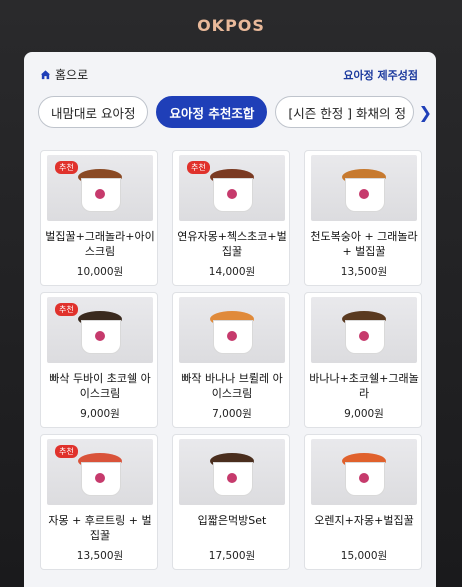  What do you see at coordinates (232, 272) in the screenshot?
I see `menu-price: 14,000원` at bounding box center [232, 272].